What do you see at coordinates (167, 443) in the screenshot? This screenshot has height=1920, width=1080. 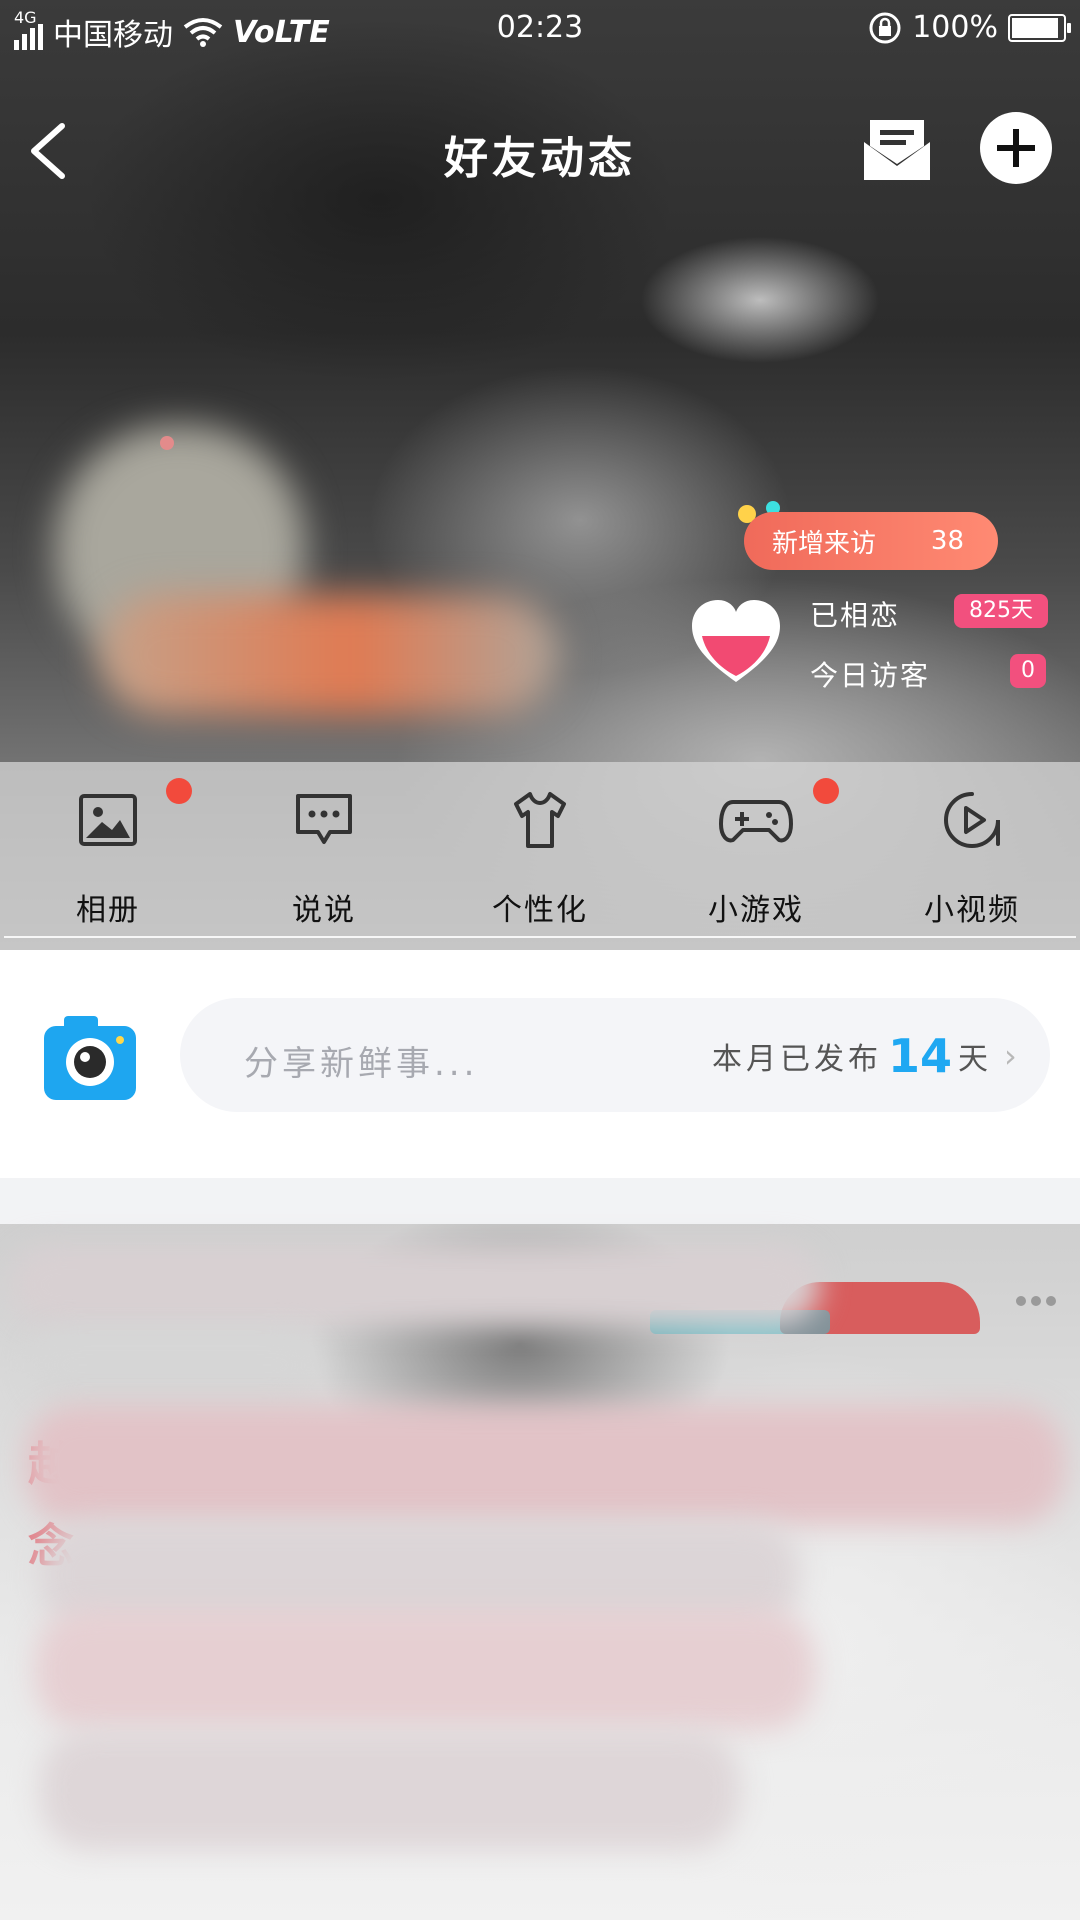 I see `avatar-decoration` at bounding box center [167, 443].